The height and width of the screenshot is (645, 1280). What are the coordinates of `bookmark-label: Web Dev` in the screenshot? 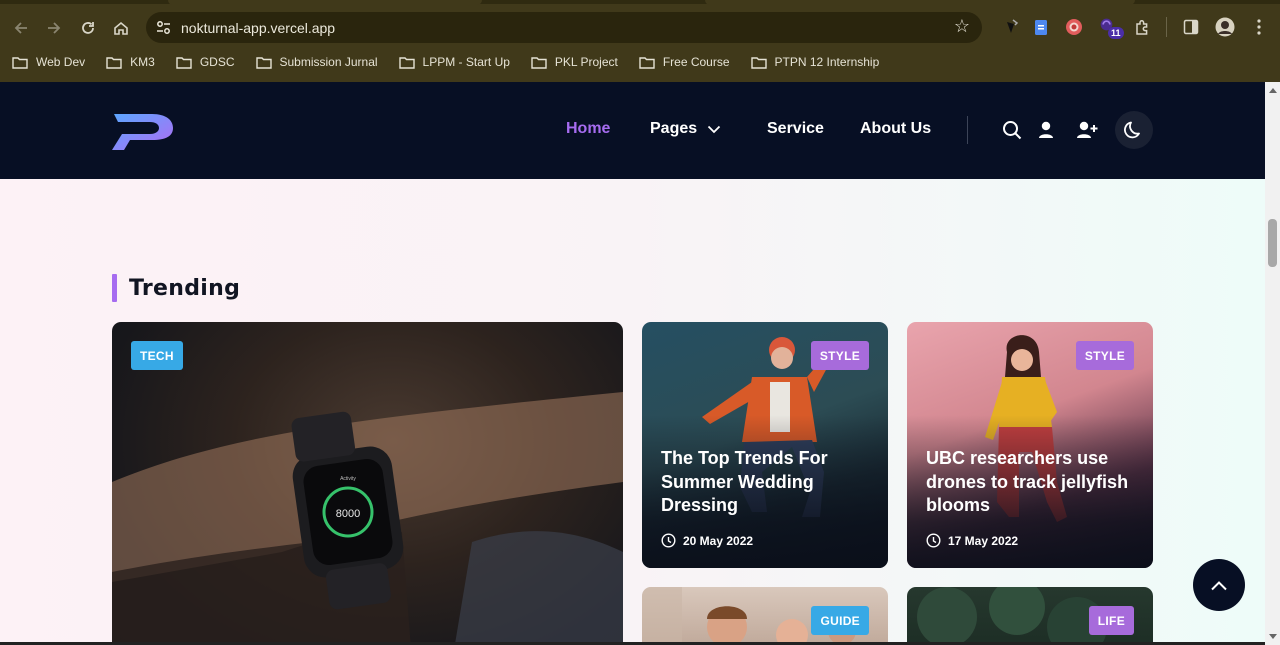 It's located at (61, 62).